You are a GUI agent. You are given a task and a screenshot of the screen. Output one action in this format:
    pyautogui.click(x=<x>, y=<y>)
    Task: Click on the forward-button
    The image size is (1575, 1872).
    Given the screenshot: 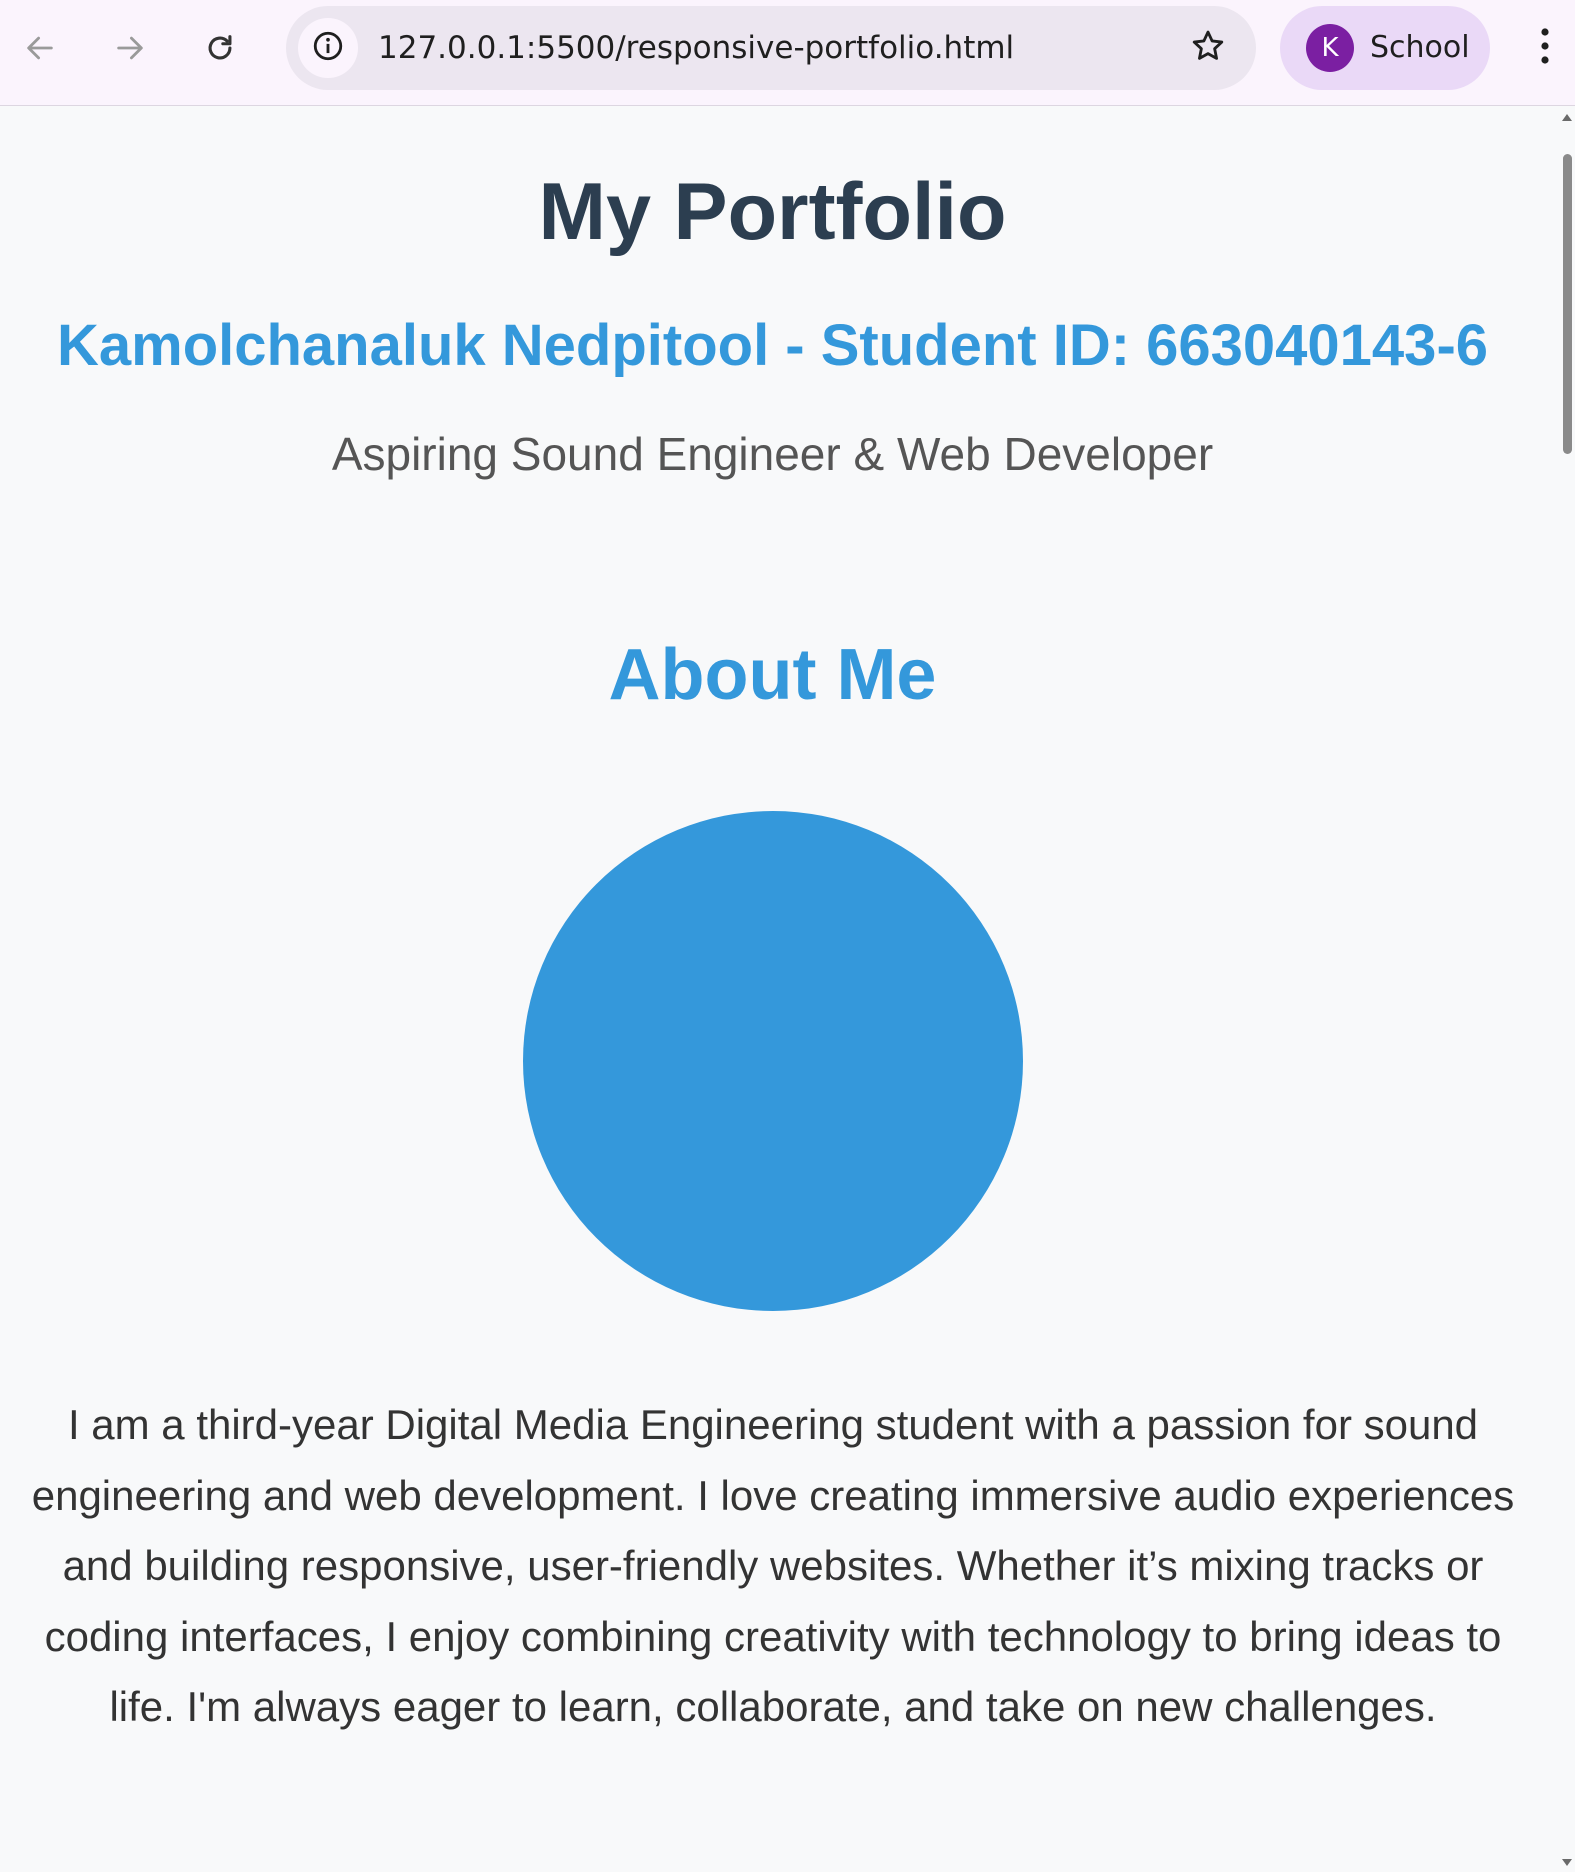 What is the action you would take?
    pyautogui.click(x=130, y=48)
    